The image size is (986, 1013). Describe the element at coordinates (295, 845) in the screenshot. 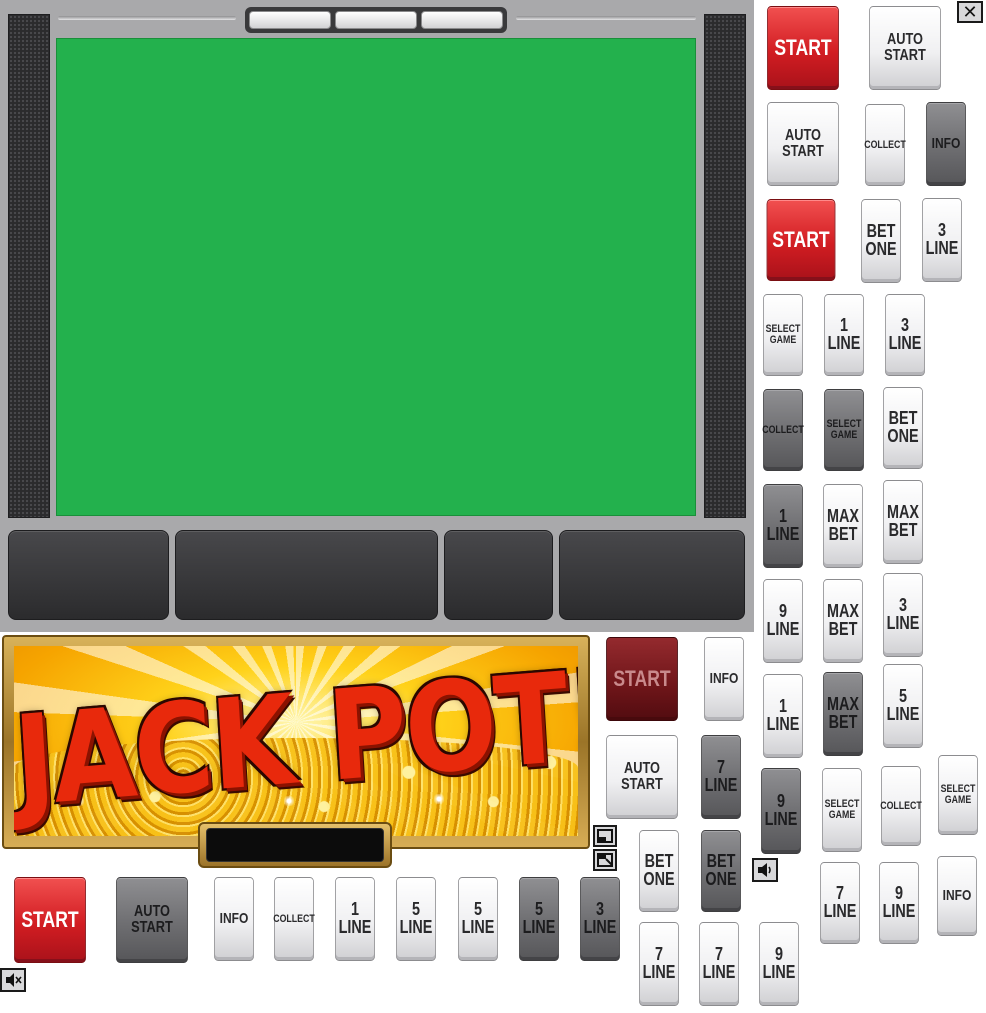

I see `credit-display` at that location.